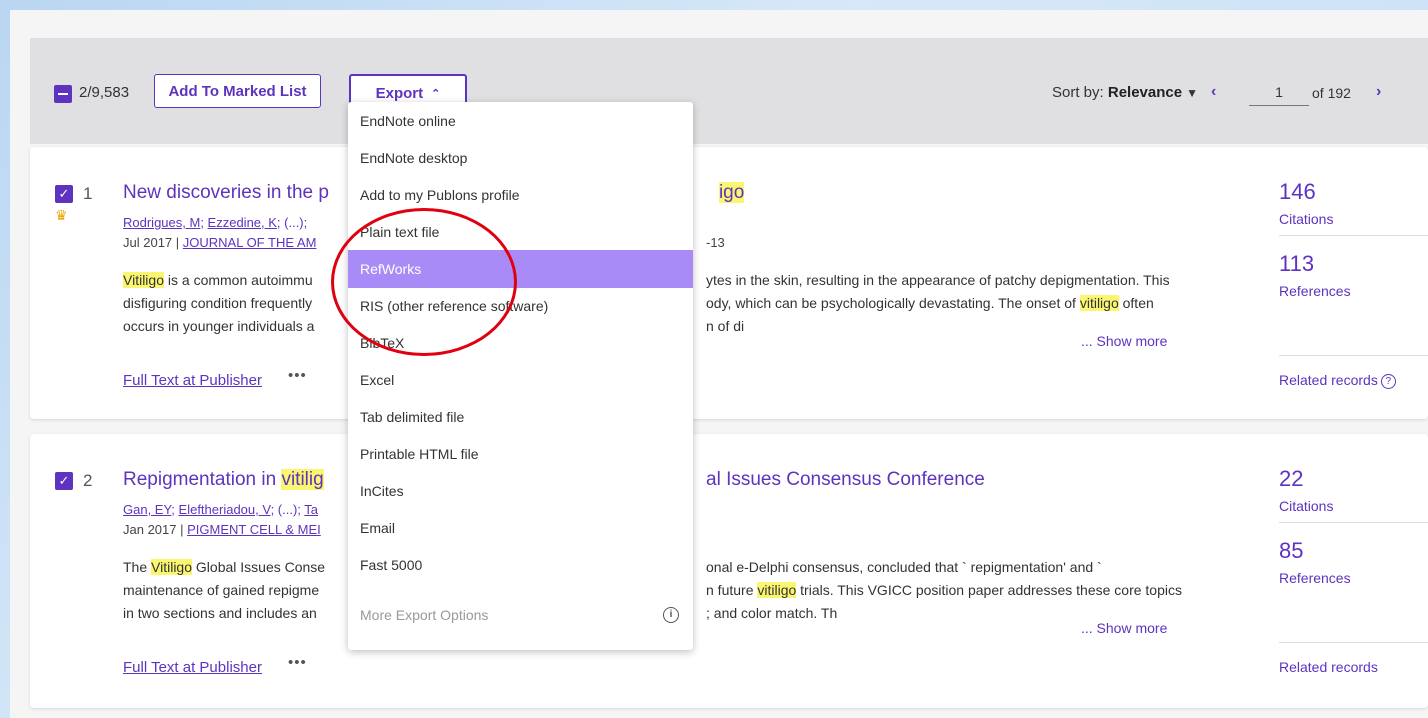 The height and width of the screenshot is (718, 1428). What do you see at coordinates (104, 92) in the screenshot?
I see `selected-count: 2/9,583` at bounding box center [104, 92].